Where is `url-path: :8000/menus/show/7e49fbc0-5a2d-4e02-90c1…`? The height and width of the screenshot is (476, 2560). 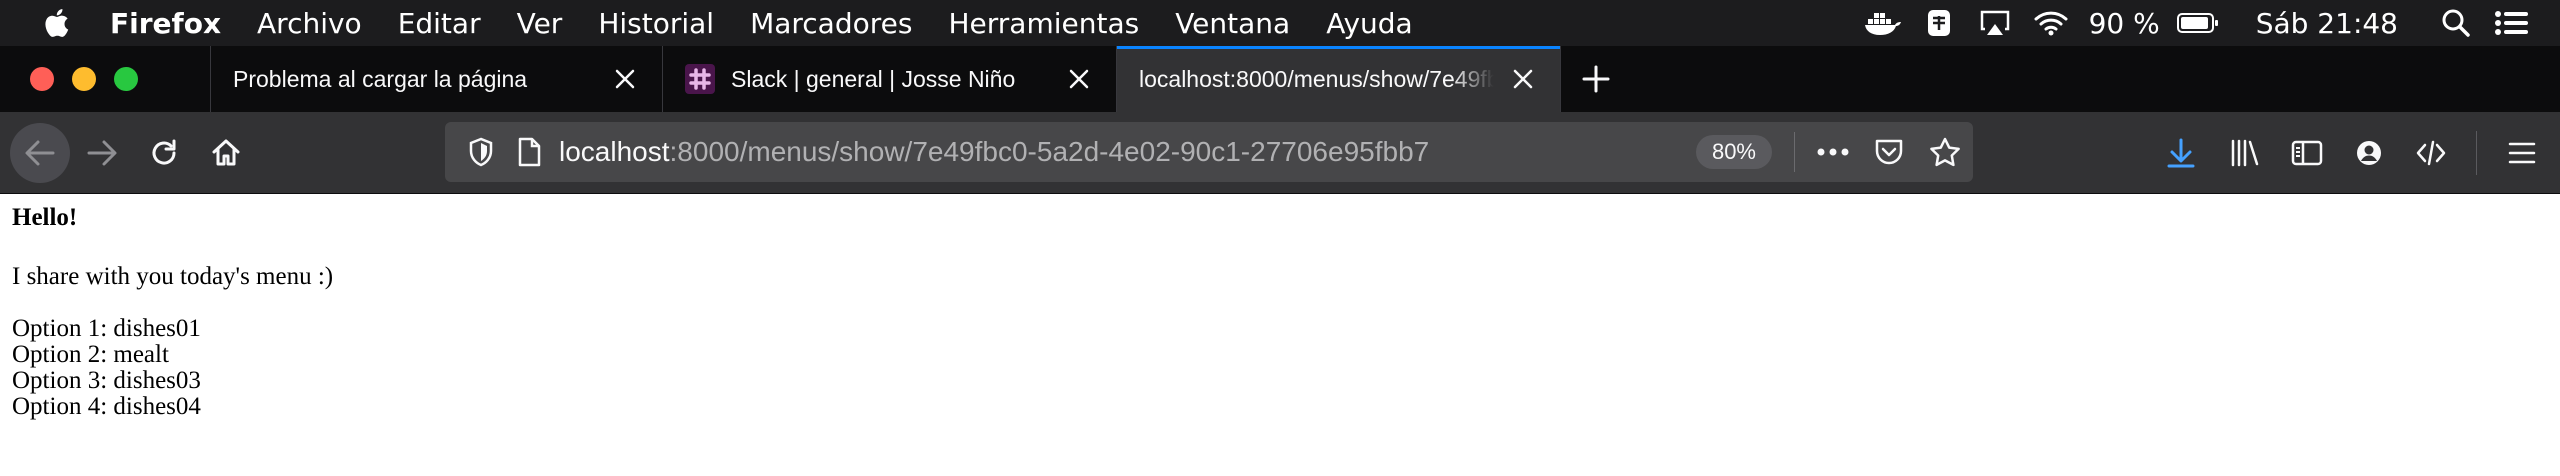 url-path: :8000/menus/show/7e49fbc0-5a2d-4e02-90c1… is located at coordinates (1049, 151).